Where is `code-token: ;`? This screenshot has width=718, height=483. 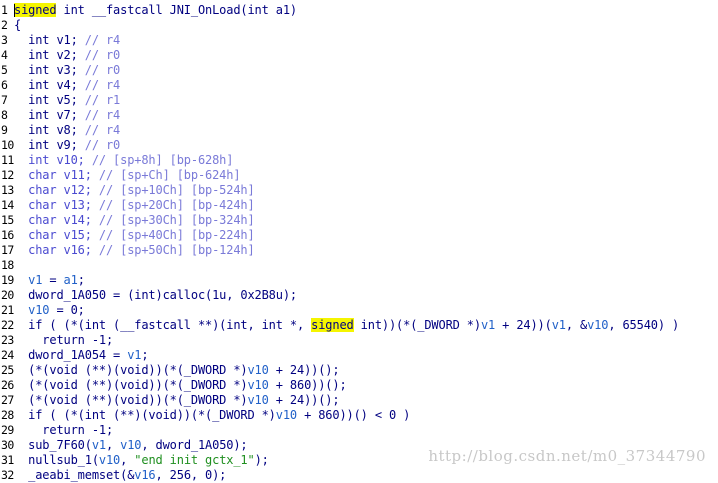
code-token: ; is located at coordinates (144, 355).